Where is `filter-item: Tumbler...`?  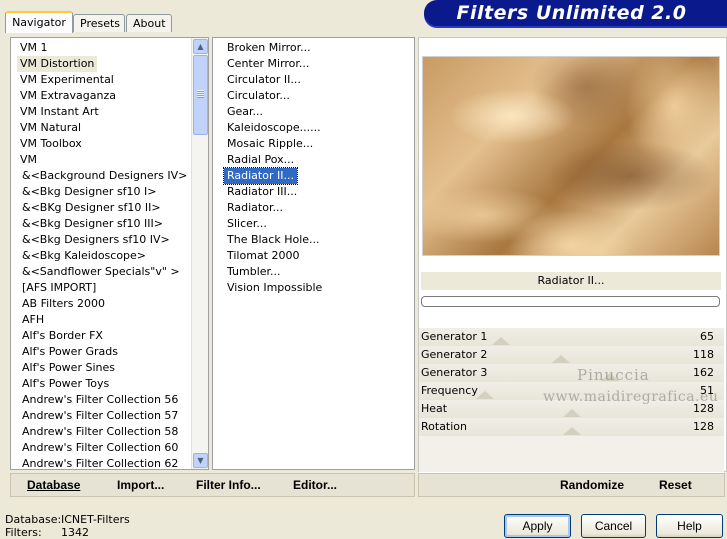
filter-item: Tumbler... is located at coordinates (254, 272).